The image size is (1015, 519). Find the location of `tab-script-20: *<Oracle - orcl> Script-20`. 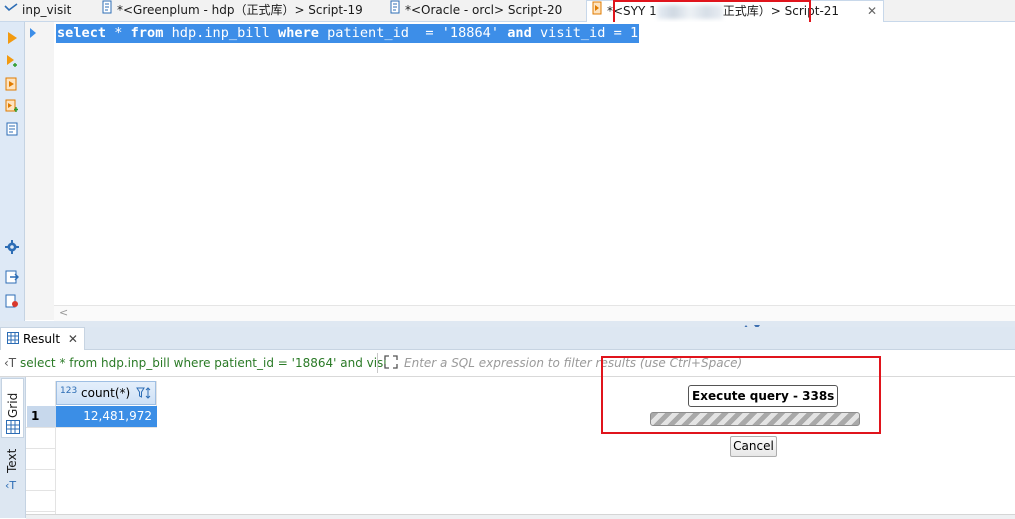

tab-script-20: *<Oracle - orcl> Script-20 is located at coordinates (475, 10).